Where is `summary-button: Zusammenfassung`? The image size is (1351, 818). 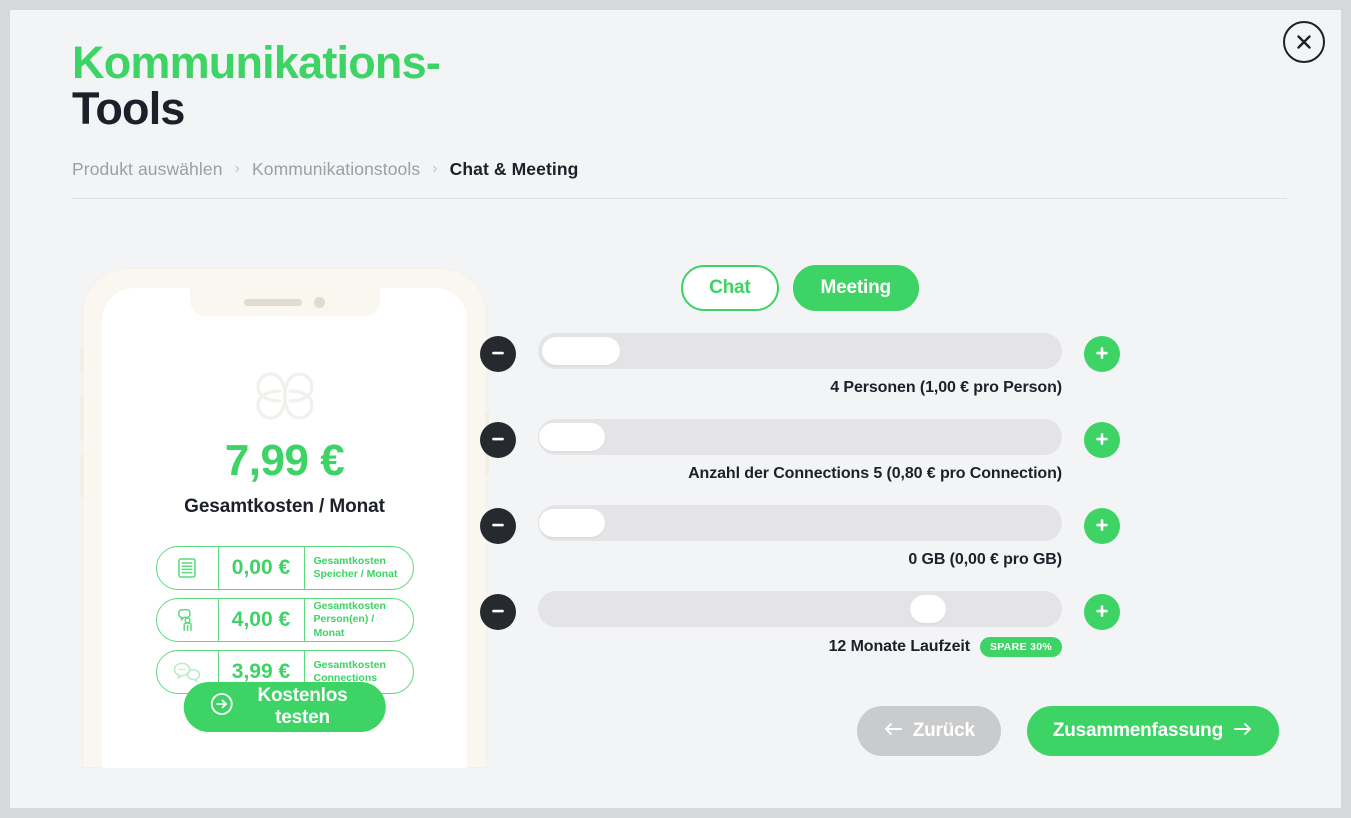
summary-button: Zusammenfassung is located at coordinates (1152, 731).